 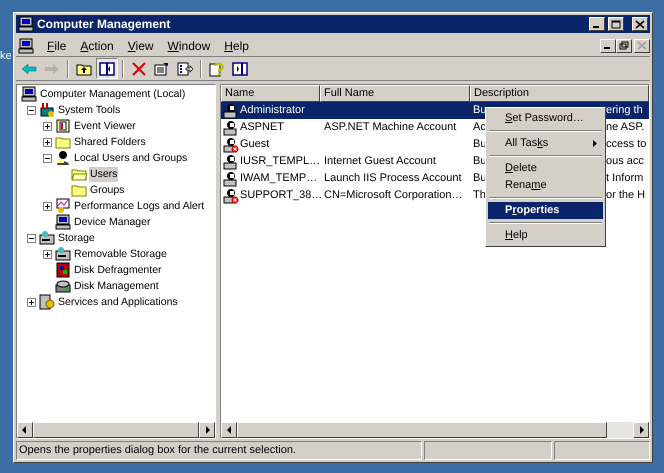 I want to click on table-cell: t Inform, so click(x=625, y=178).